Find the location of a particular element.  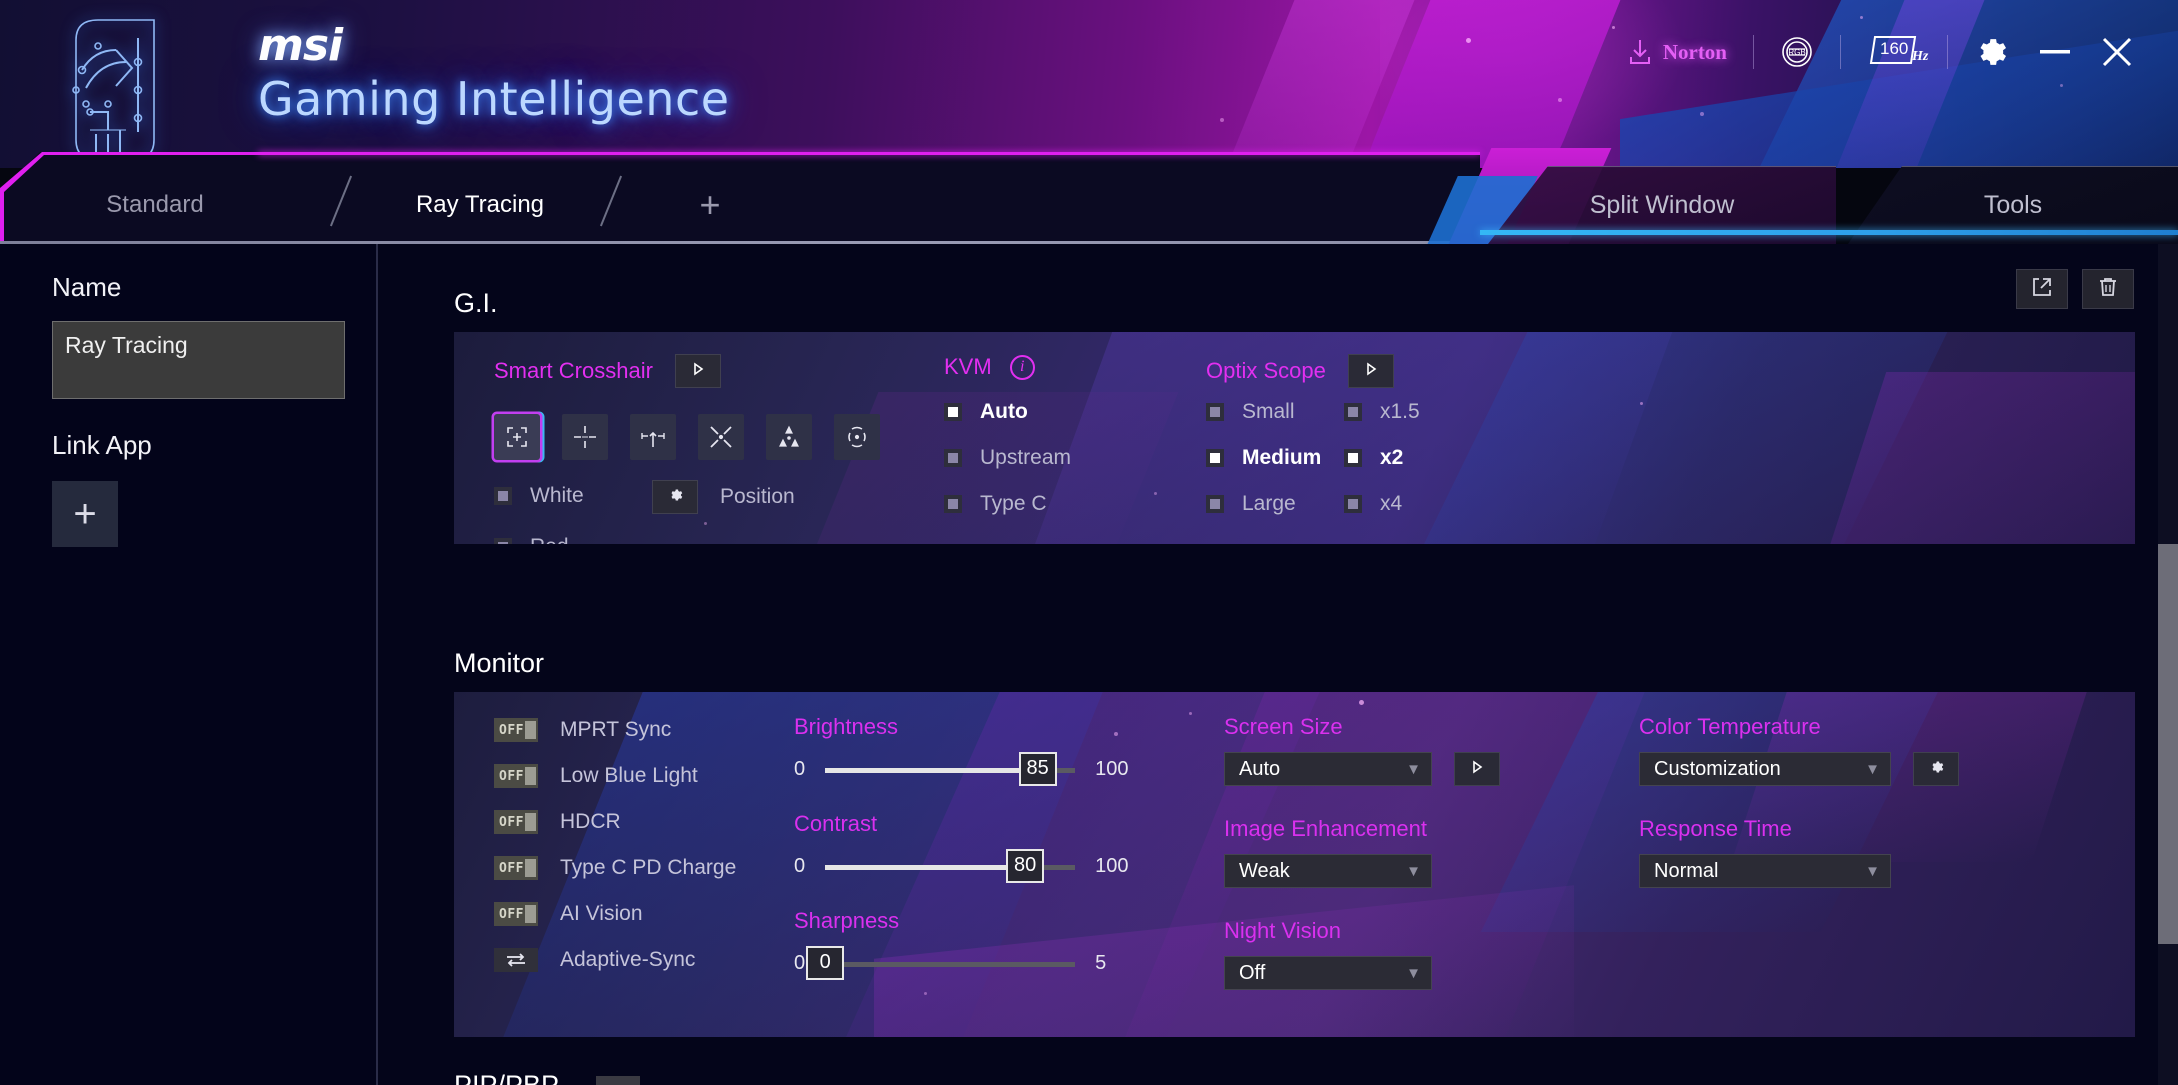

option-label: Type C is located at coordinates (1013, 503).